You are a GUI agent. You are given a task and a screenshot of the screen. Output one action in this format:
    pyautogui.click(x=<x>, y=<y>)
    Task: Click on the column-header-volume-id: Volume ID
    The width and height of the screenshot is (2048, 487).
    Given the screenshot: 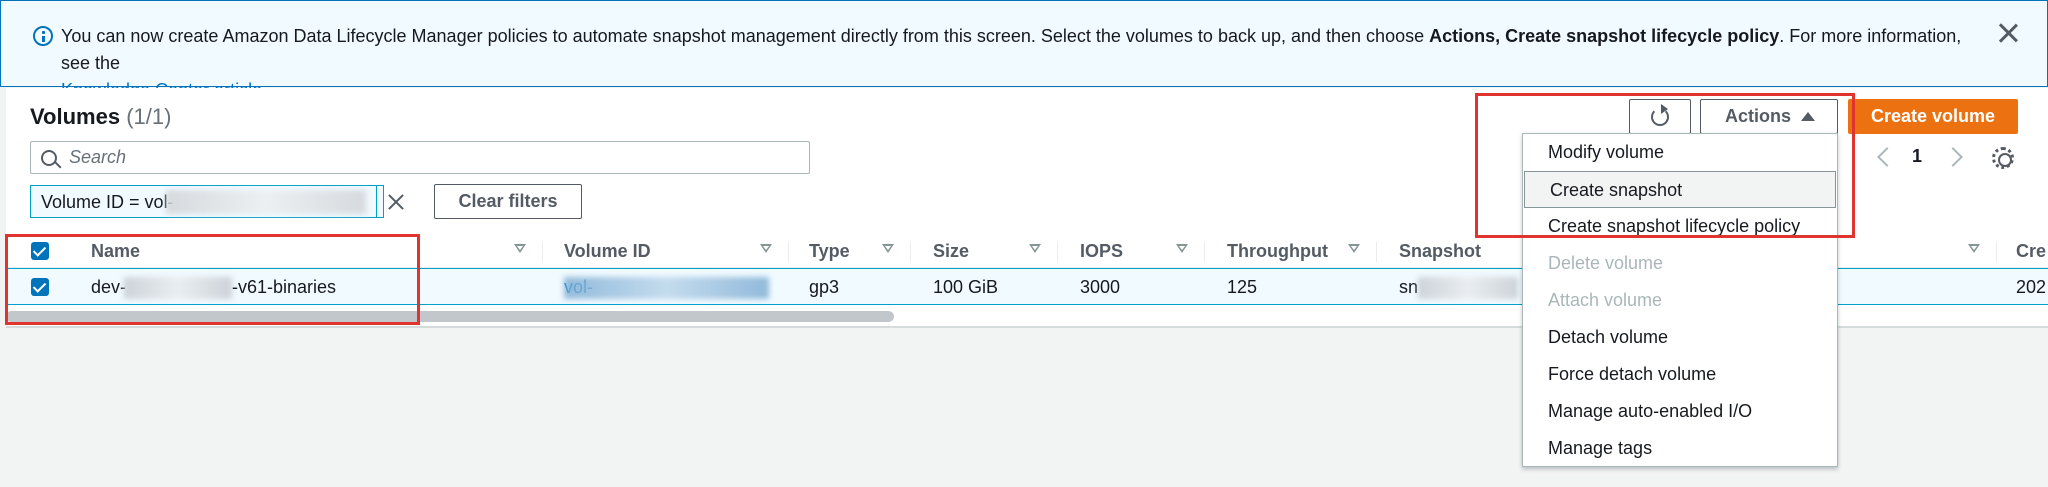 What is the action you would take?
    pyautogui.click(x=607, y=251)
    